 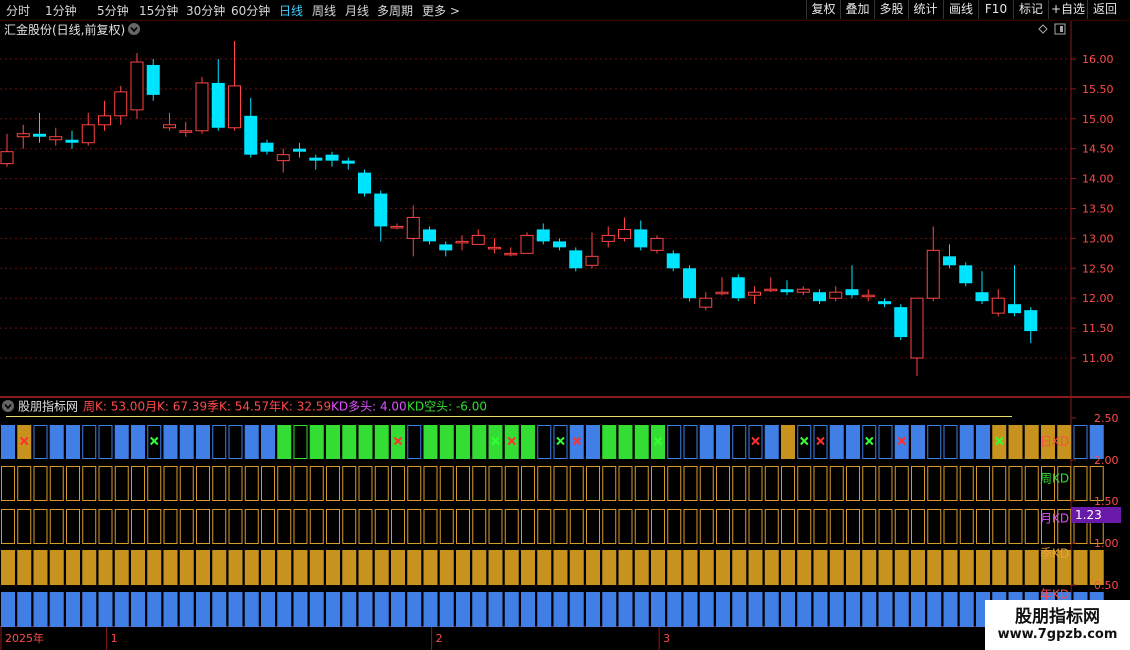 I want to click on overlay-button: 叠加, so click(x=857, y=9).